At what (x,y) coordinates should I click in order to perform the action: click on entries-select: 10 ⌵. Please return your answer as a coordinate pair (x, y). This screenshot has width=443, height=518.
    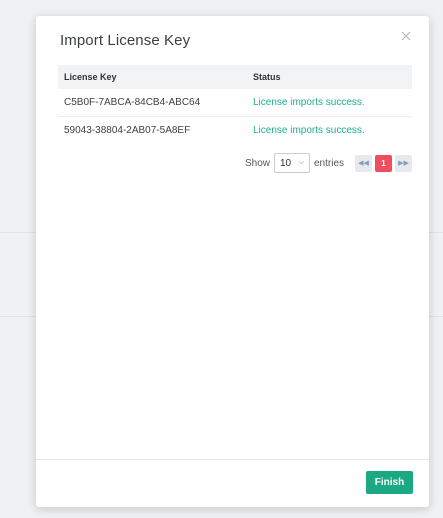
    Looking at the image, I should click on (291, 163).